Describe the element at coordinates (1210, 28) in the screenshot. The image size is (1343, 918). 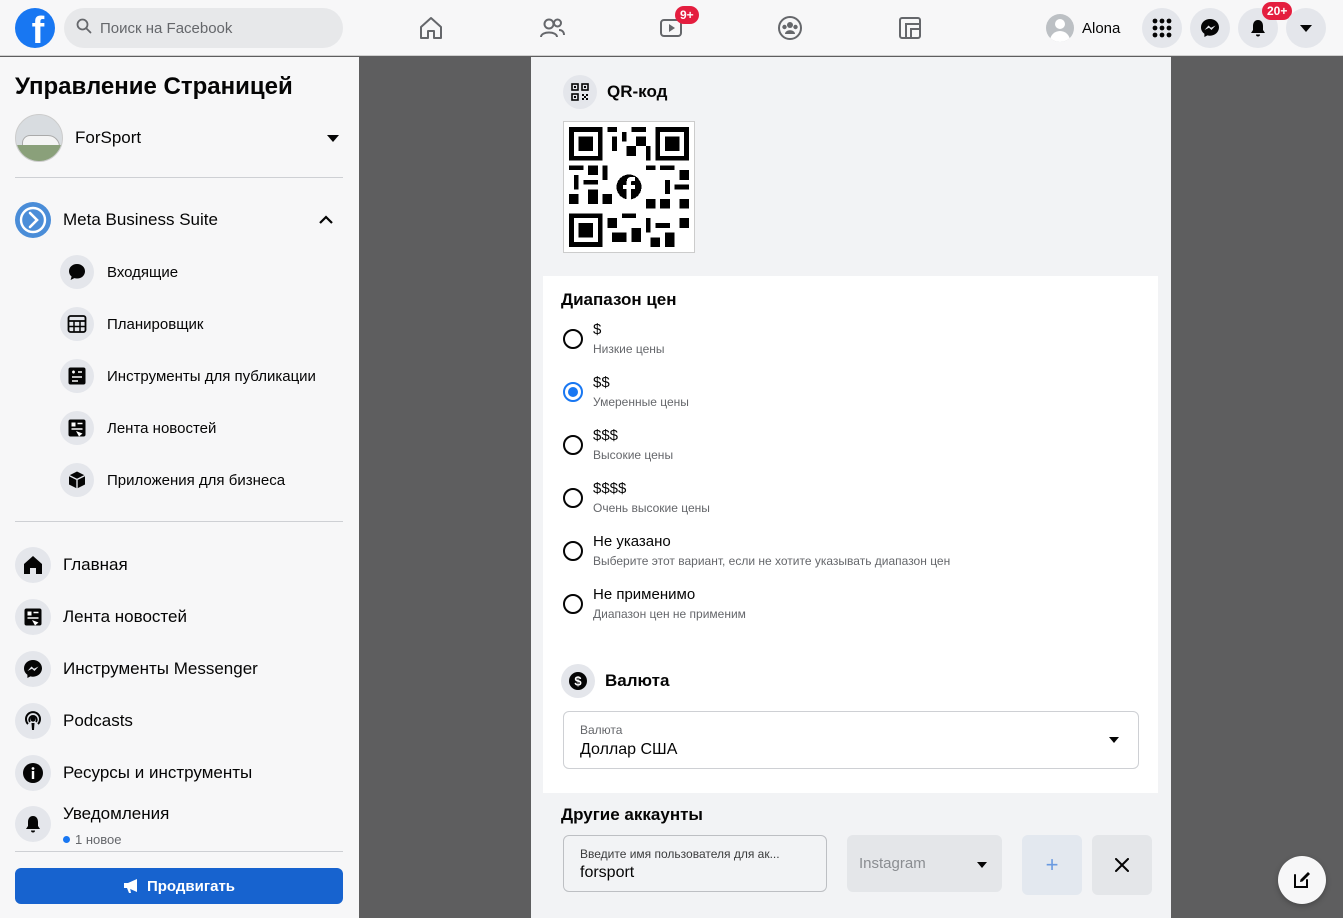
I see `messenger-button` at that location.